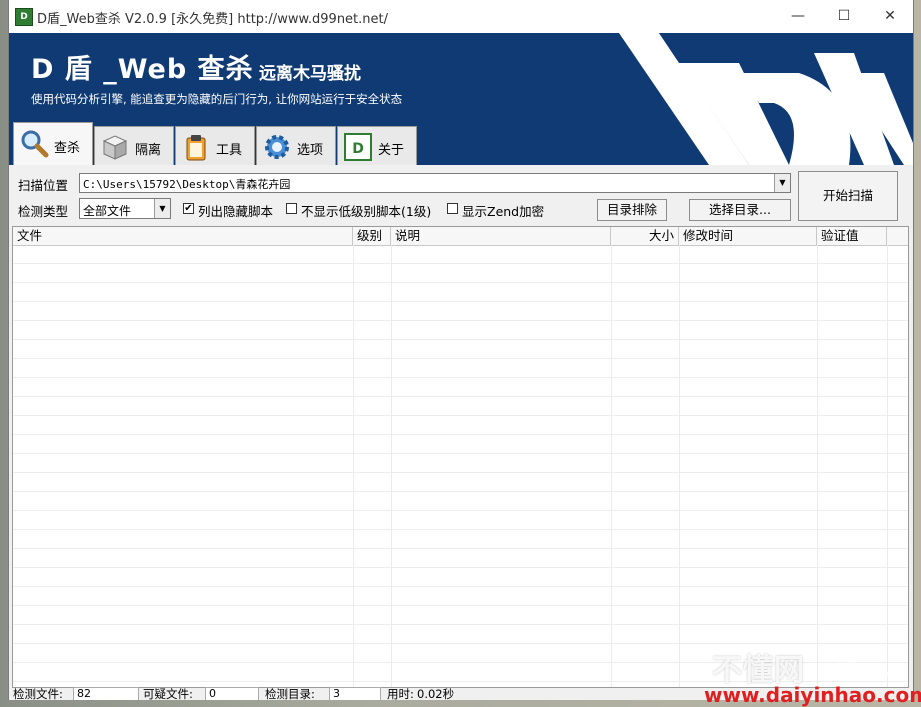  Describe the element at coordinates (148, 150) in the screenshot. I see `tab-quarantine-label: 隔离` at that location.